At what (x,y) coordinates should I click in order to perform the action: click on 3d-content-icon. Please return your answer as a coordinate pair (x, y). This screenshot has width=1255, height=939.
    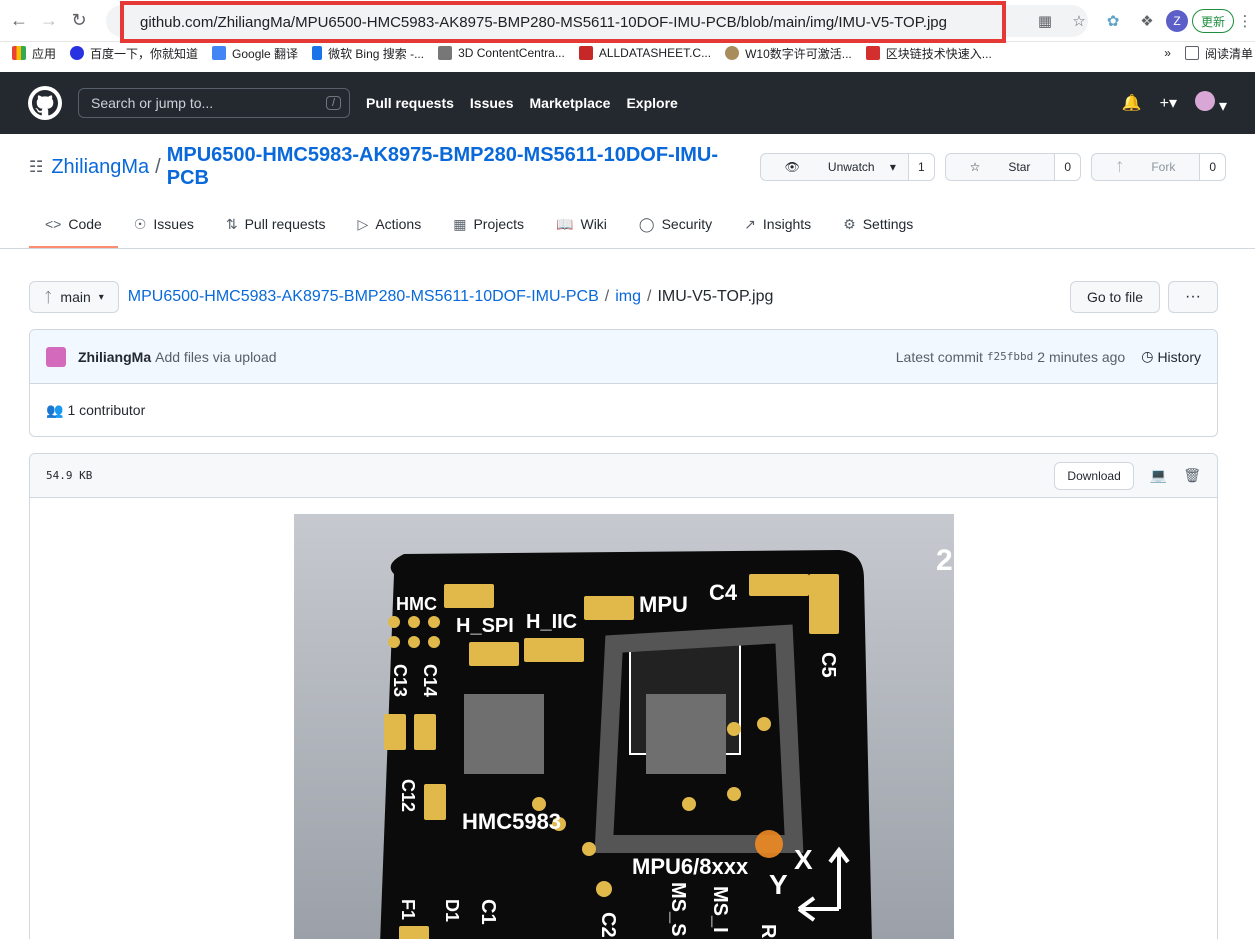
    Looking at the image, I should click on (445, 53).